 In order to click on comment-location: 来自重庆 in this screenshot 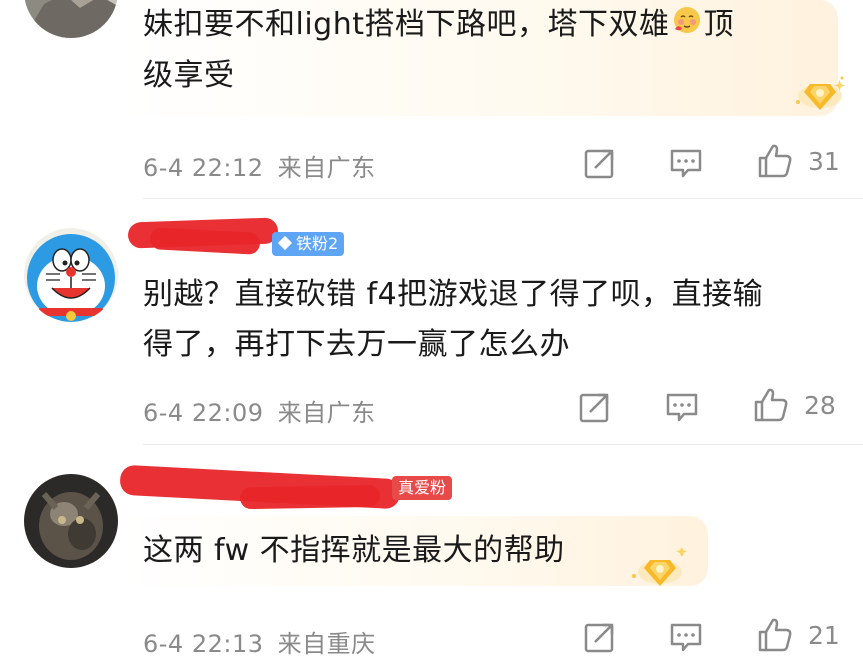, I will do `click(326, 644)`.